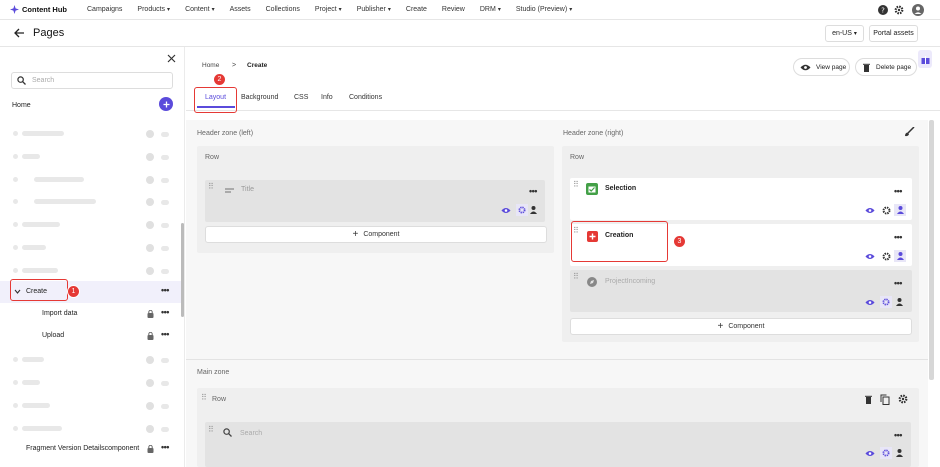 This screenshot has width=940, height=467. What do you see at coordinates (182, 270) in the screenshot?
I see `sidebar-scrollbar` at bounding box center [182, 270].